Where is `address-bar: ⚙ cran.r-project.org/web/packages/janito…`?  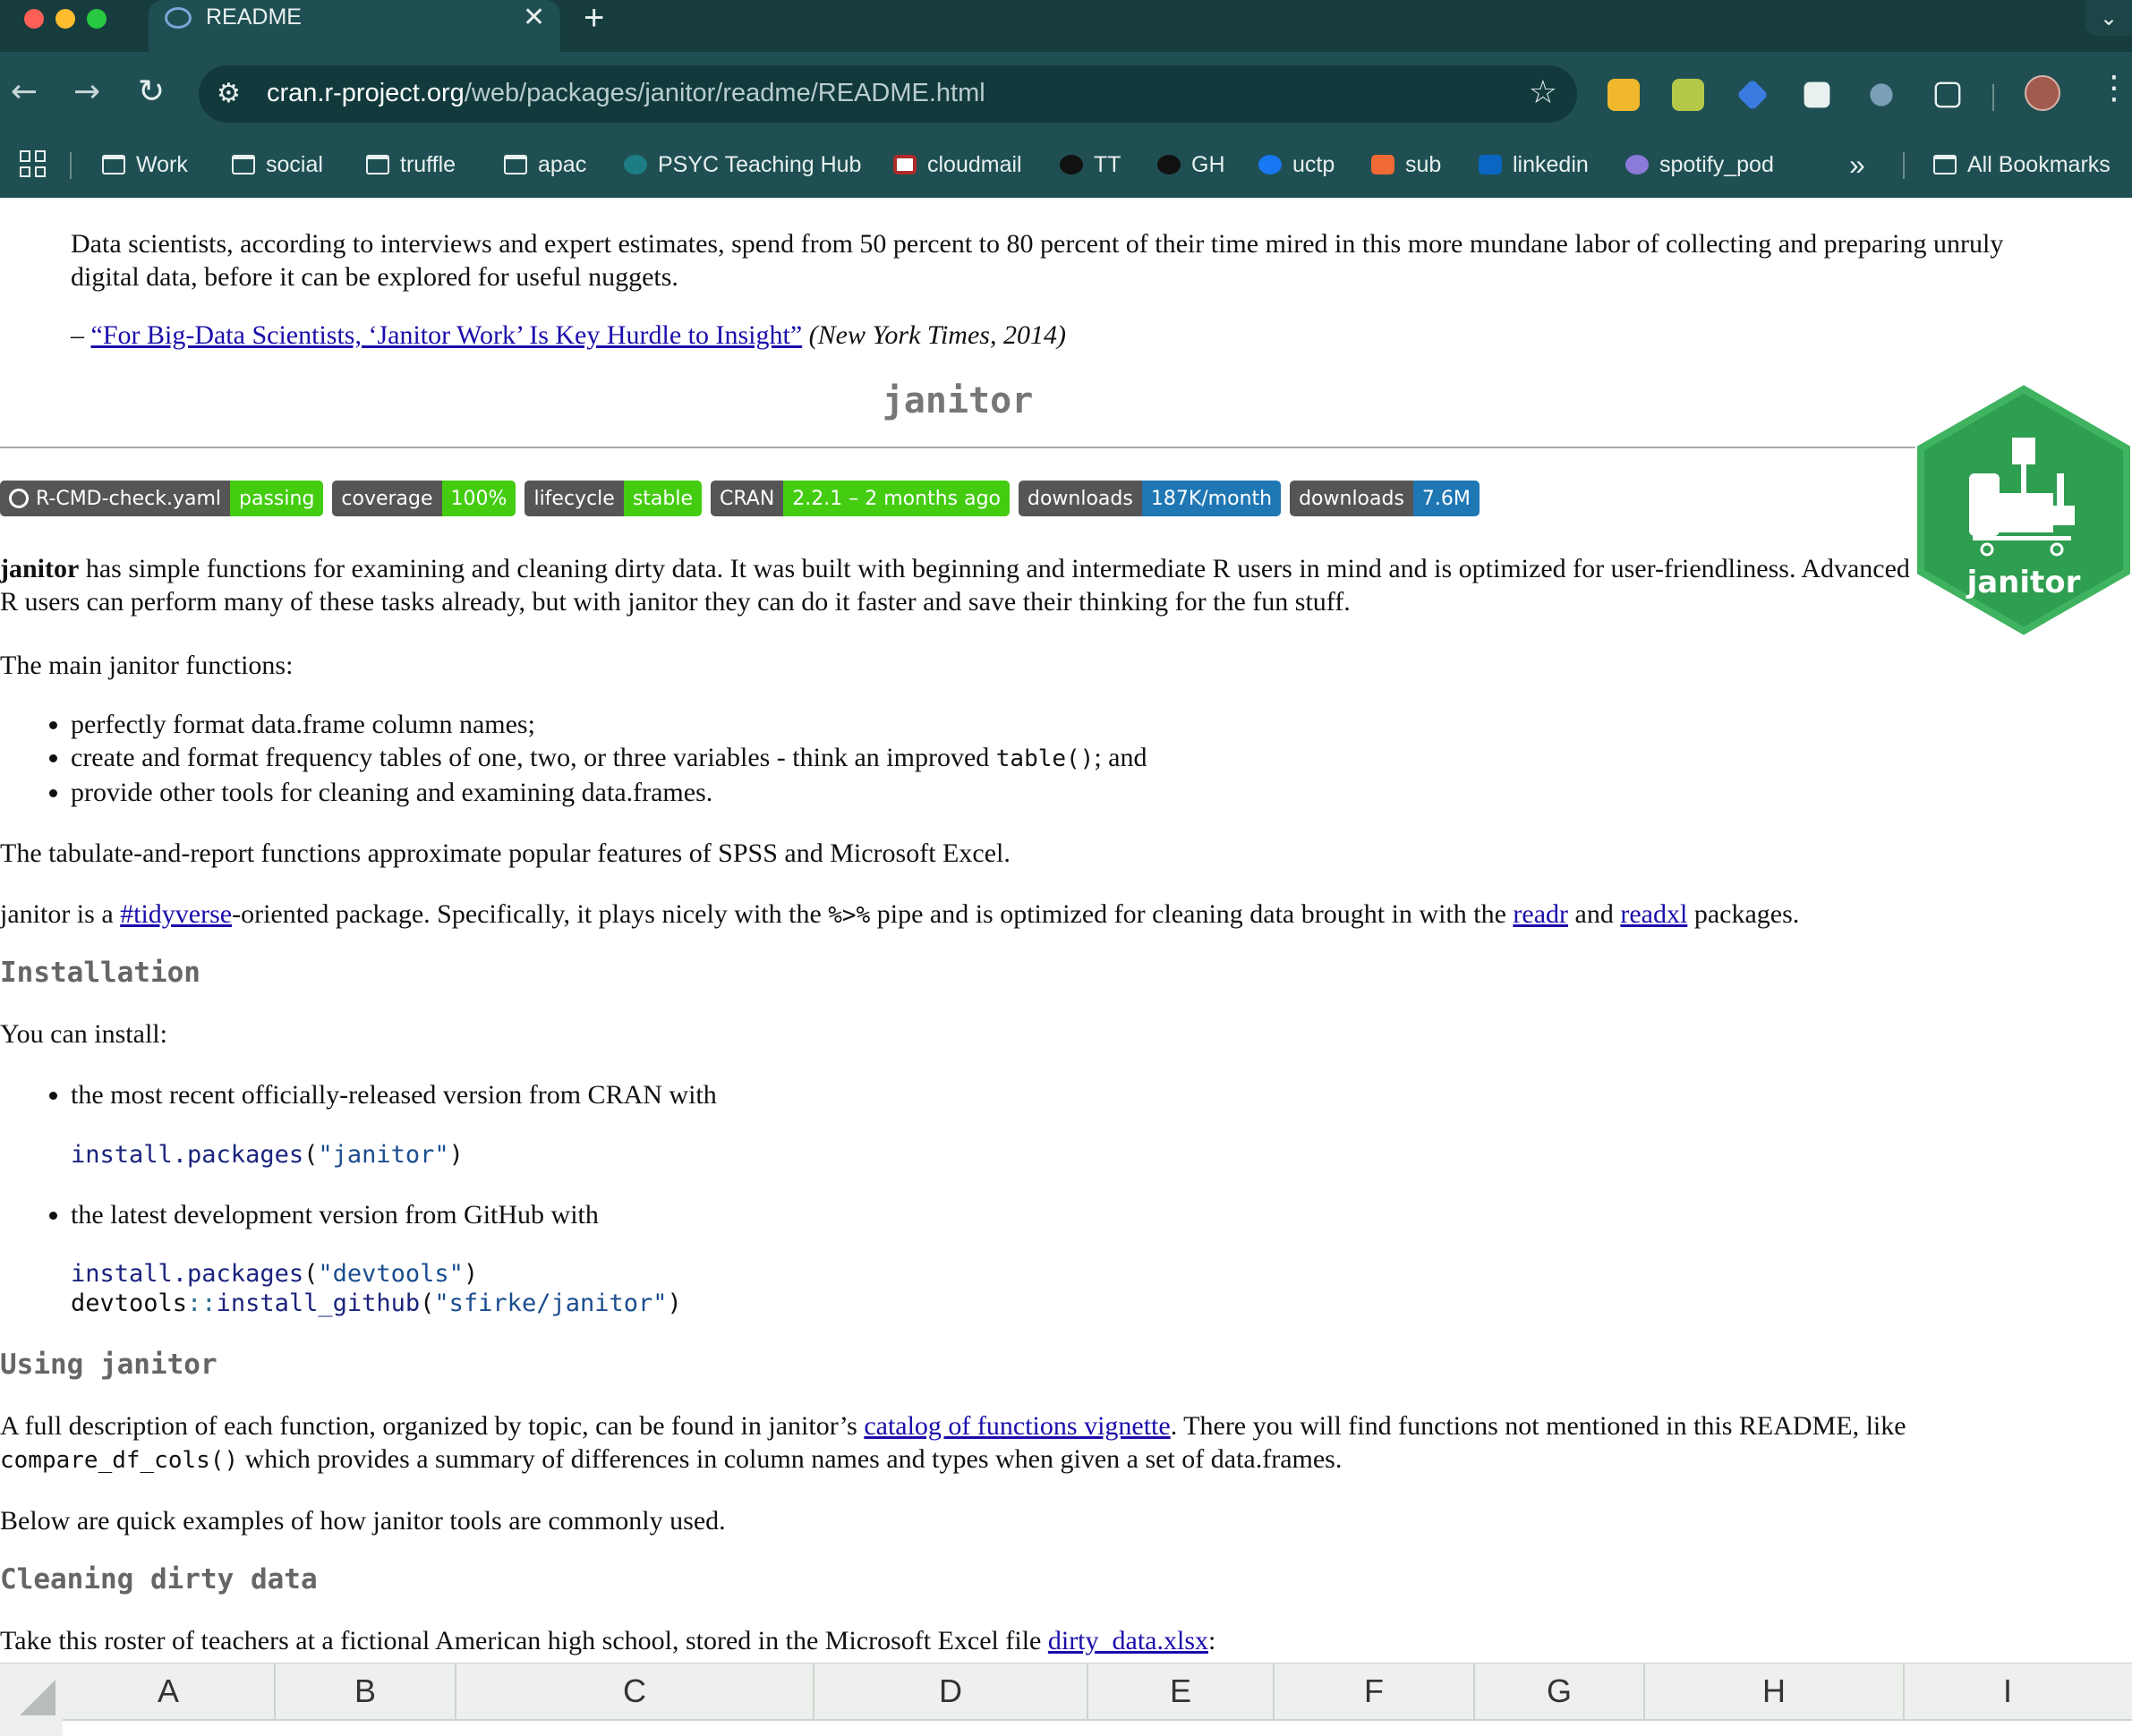 address-bar: ⚙ cran.r-project.org/web/packages/janito… is located at coordinates (888, 94).